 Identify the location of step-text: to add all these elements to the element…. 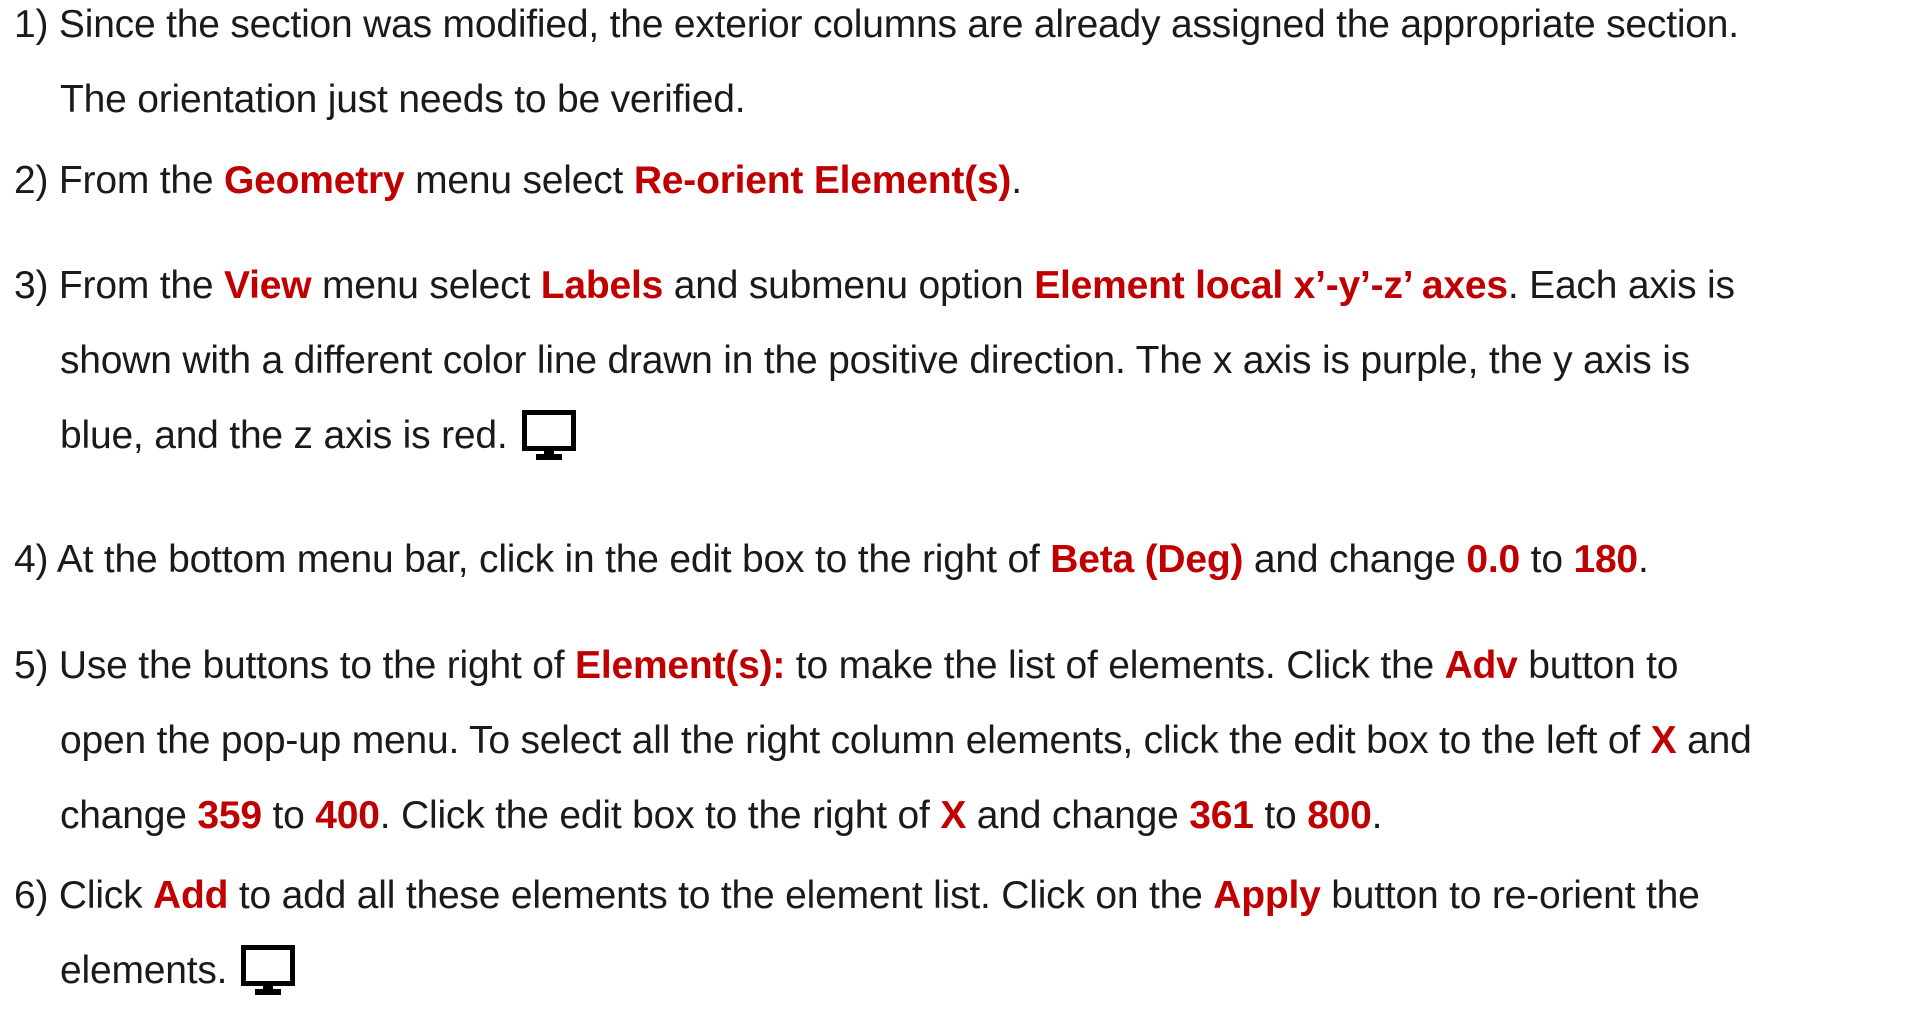
(721, 895).